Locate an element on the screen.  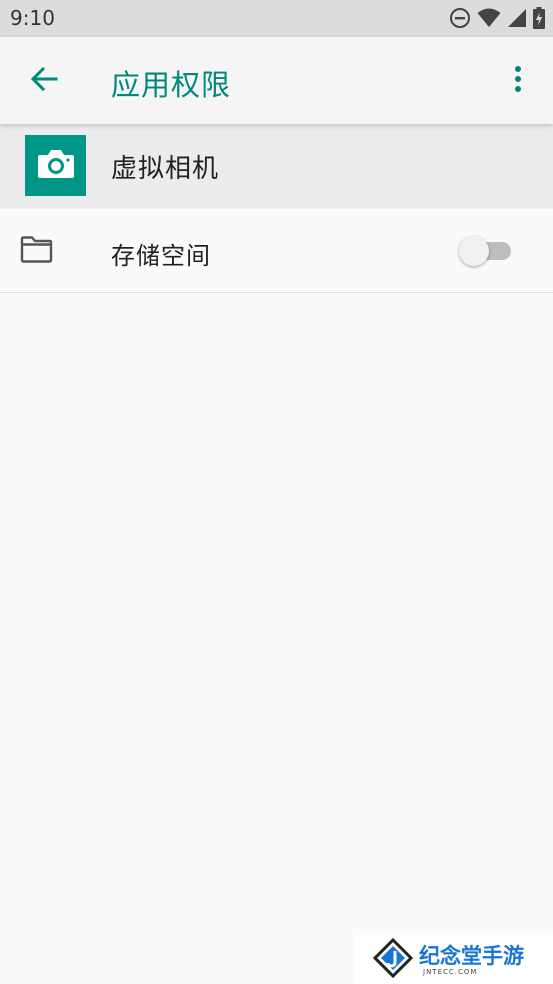
back-button is located at coordinates (44, 81).